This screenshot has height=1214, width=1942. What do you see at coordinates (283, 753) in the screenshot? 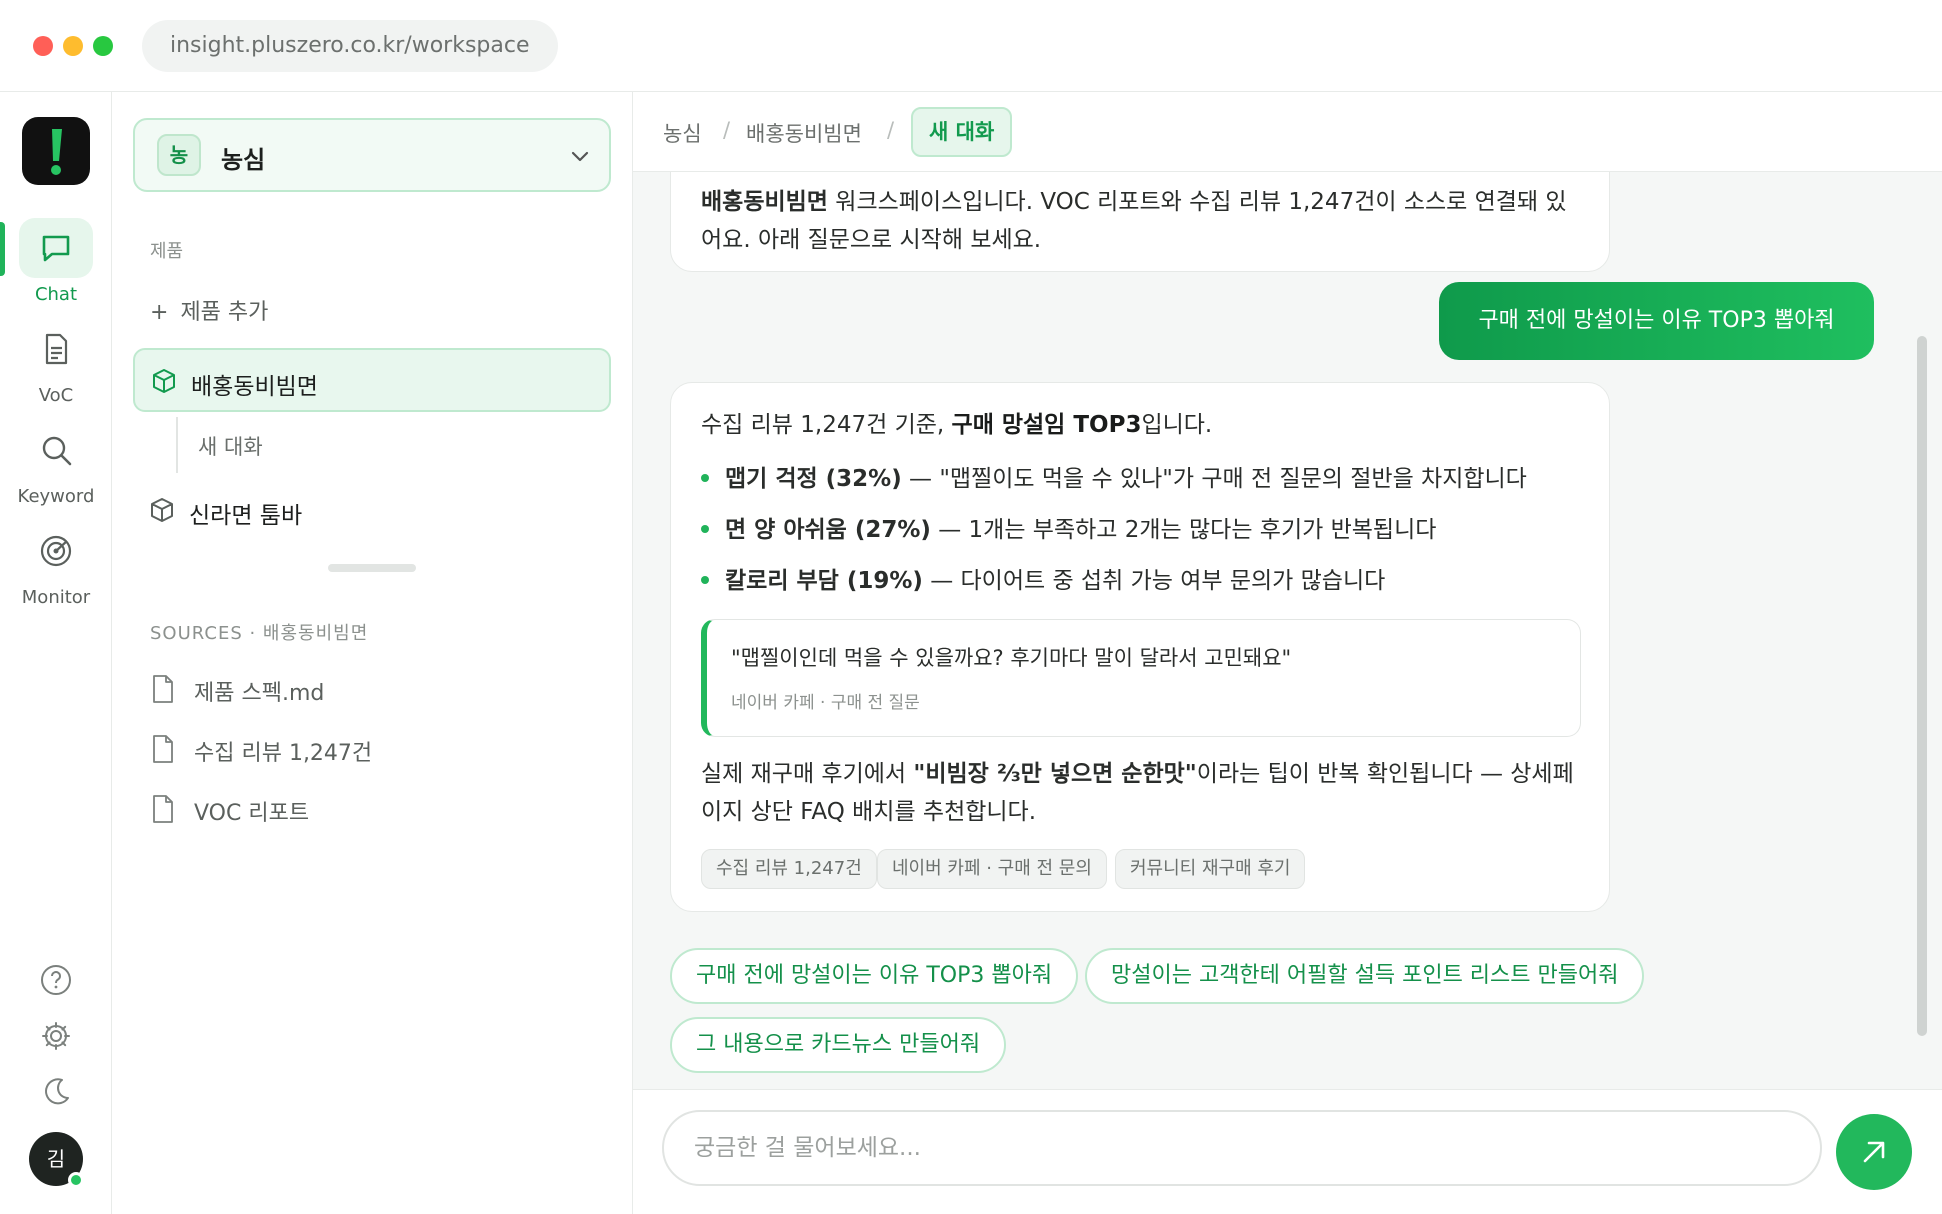
I see `source-name: 수집 리뷰 1,247건` at bounding box center [283, 753].